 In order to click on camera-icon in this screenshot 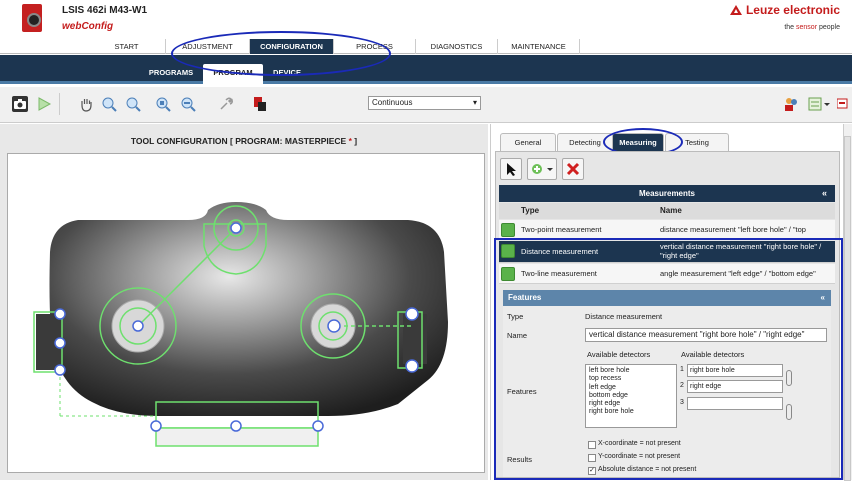, I will do `click(20, 104)`.